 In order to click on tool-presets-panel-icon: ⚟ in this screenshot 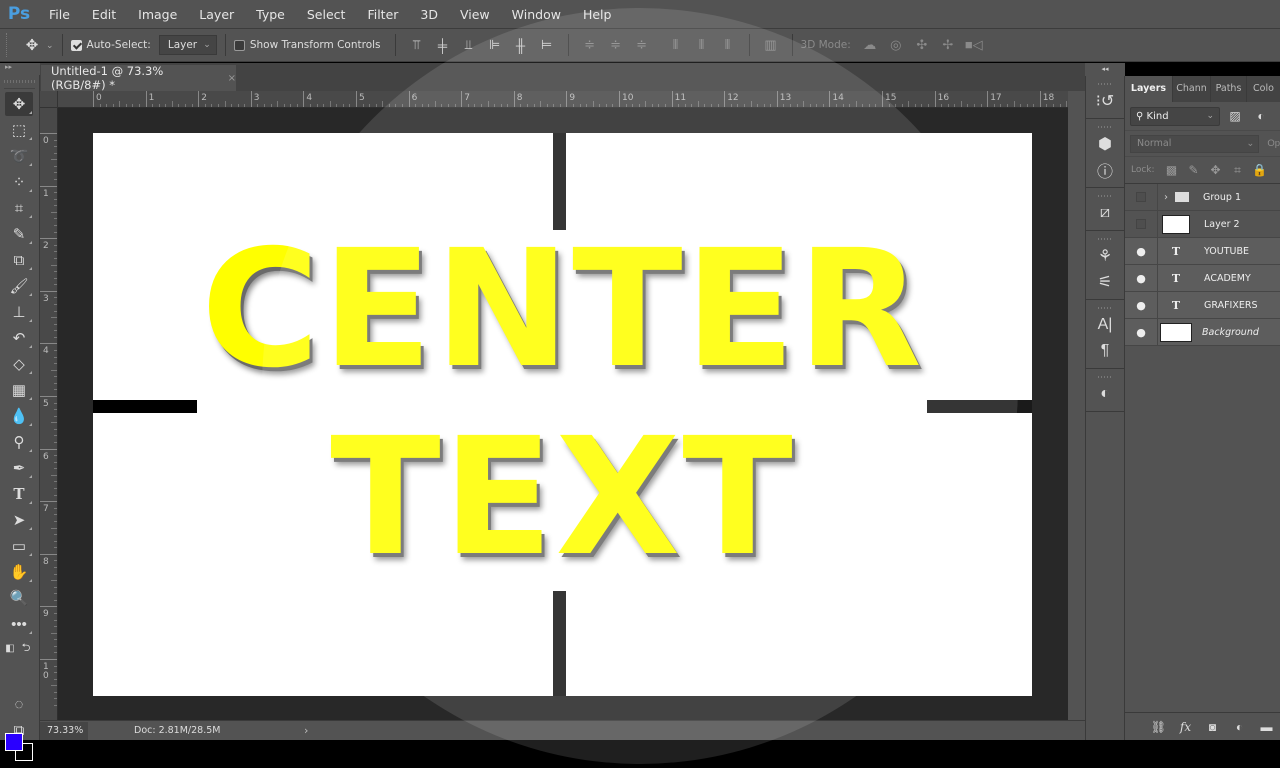, I will do `click(1105, 282)`.